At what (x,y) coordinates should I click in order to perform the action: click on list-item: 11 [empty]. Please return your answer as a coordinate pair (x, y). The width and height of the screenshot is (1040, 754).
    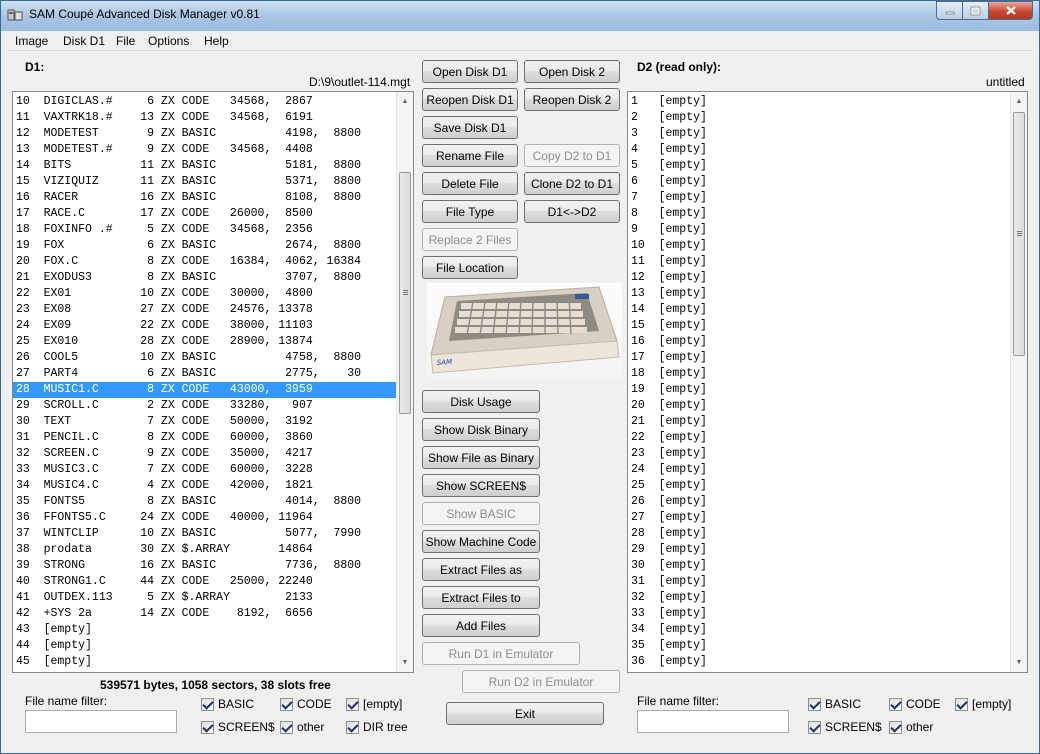
    Looking at the image, I should click on (819, 262).